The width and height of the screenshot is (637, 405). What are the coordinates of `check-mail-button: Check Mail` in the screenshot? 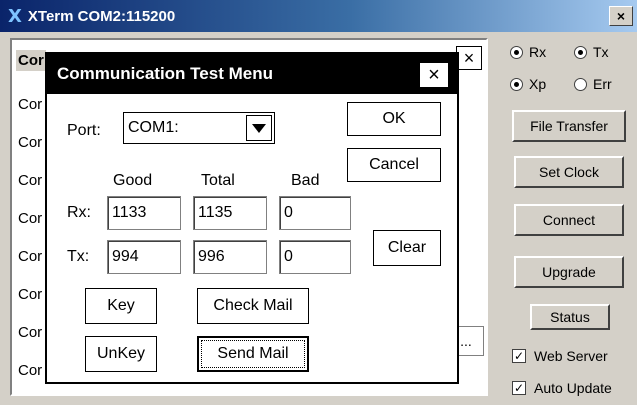 It's located at (253, 306).